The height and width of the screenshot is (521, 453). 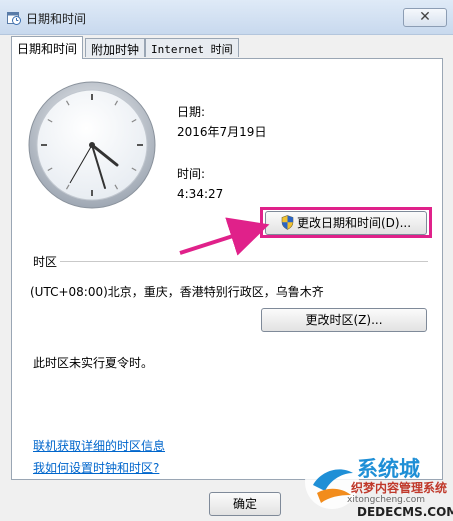 I want to click on tab-additional-clocks: 附加时钟, so click(x=115, y=47).